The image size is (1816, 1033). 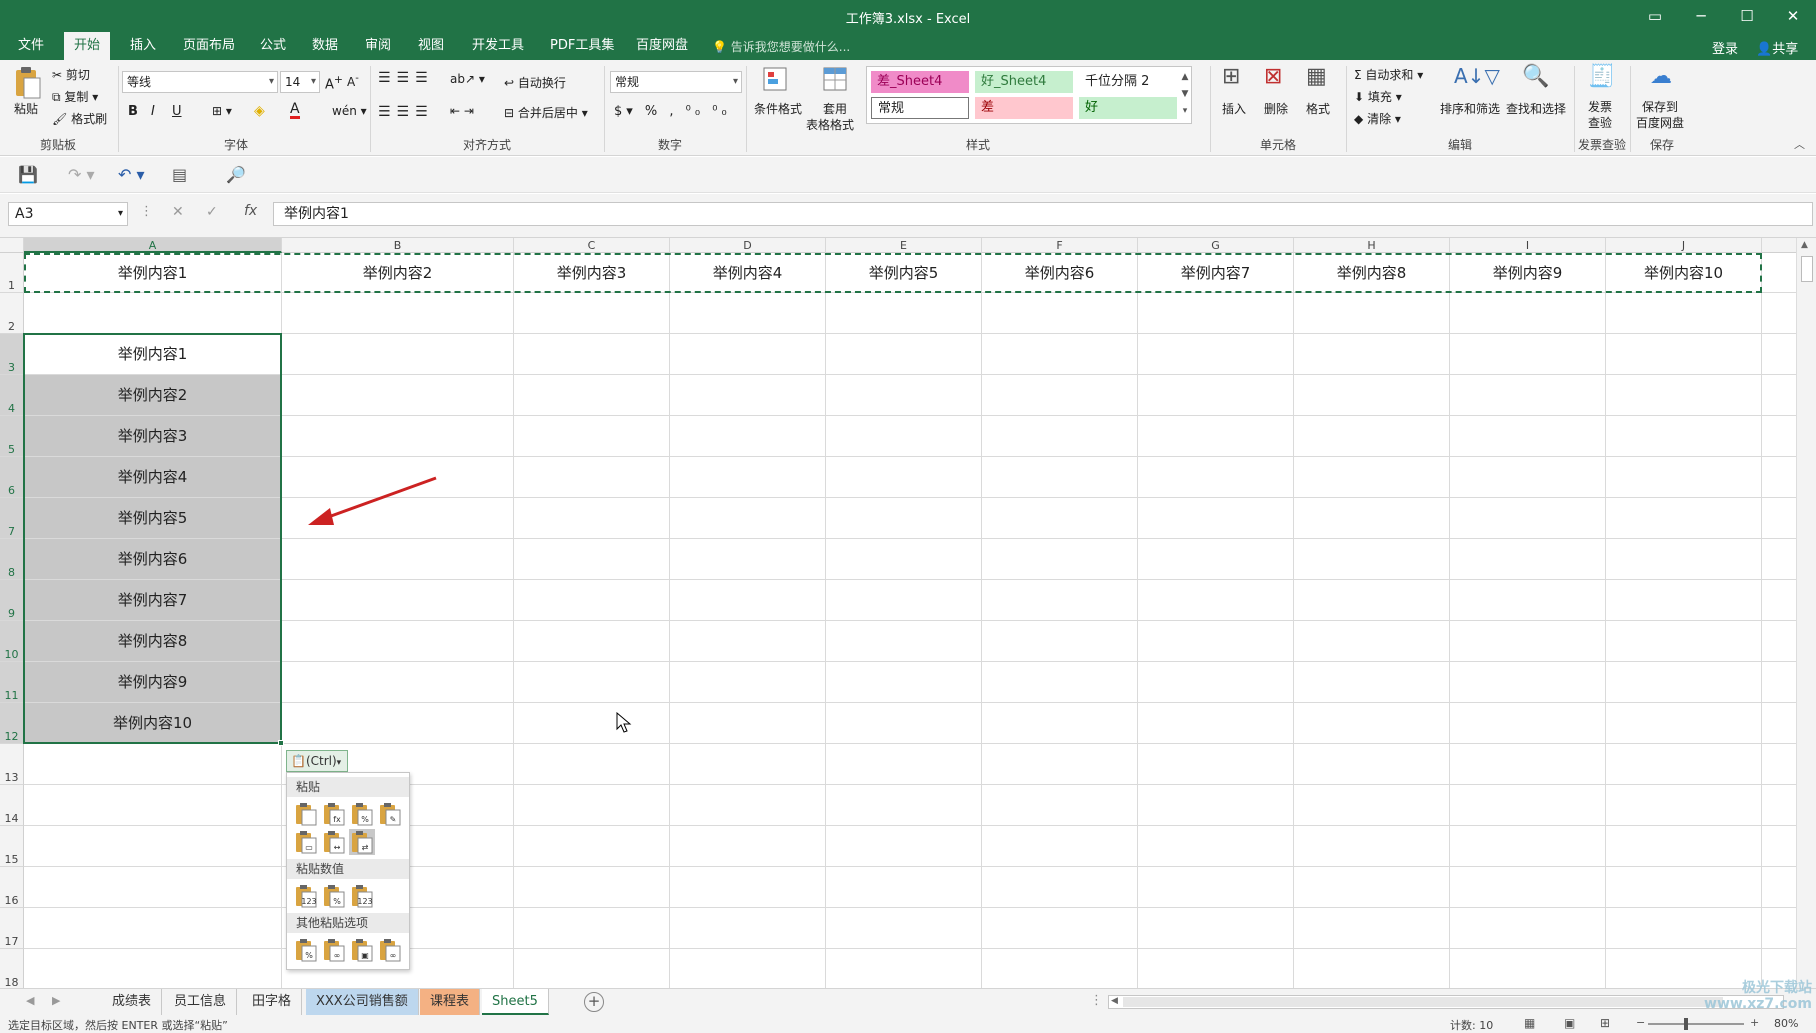 I want to click on tab-developer: 开发工具, so click(x=498, y=46).